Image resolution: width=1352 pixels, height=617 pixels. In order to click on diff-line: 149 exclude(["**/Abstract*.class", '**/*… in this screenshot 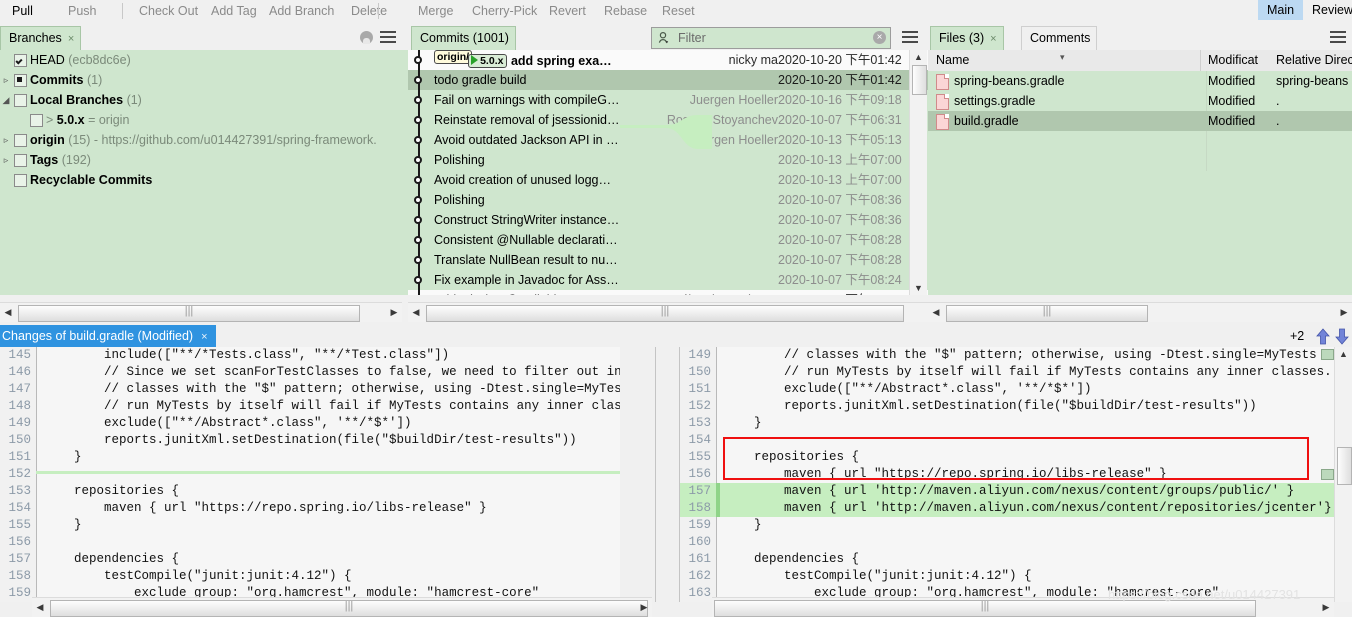, I will do `click(210, 423)`.